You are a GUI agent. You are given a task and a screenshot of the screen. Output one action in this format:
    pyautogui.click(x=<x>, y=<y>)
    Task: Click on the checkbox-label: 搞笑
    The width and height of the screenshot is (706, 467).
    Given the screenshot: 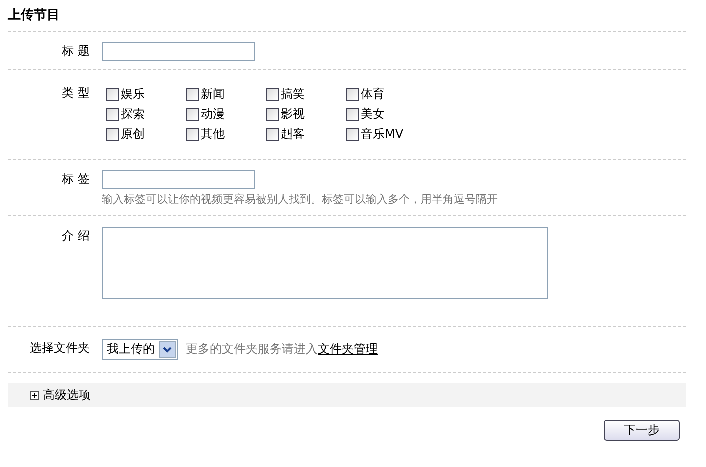 What is the action you would take?
    pyautogui.click(x=293, y=94)
    